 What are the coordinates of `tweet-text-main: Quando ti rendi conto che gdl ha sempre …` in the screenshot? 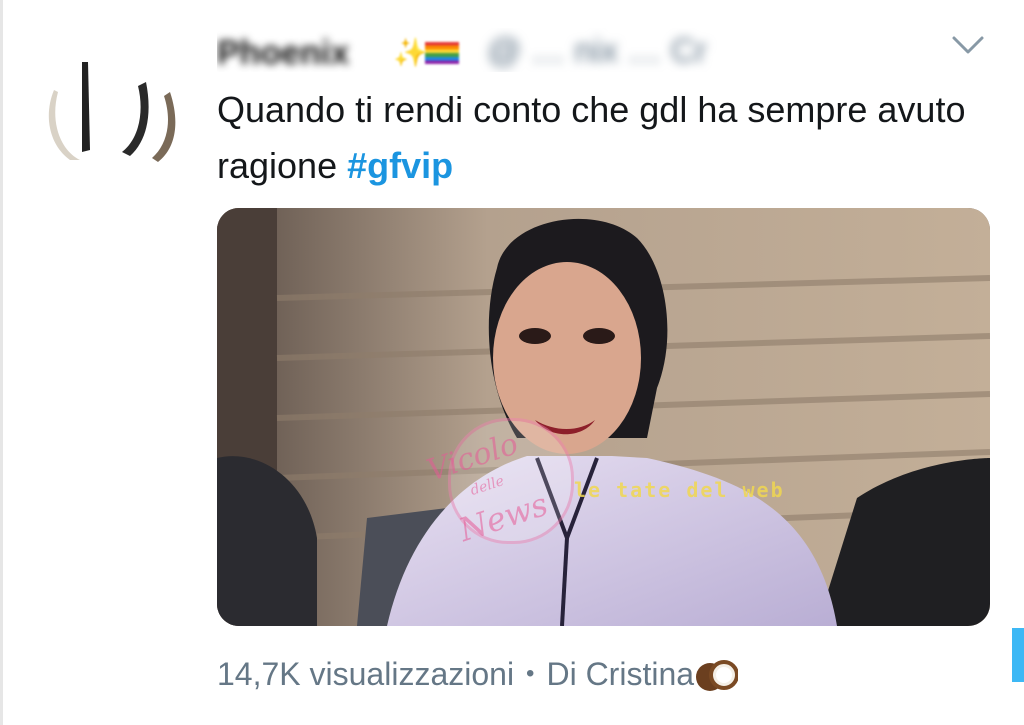 It's located at (591, 137).